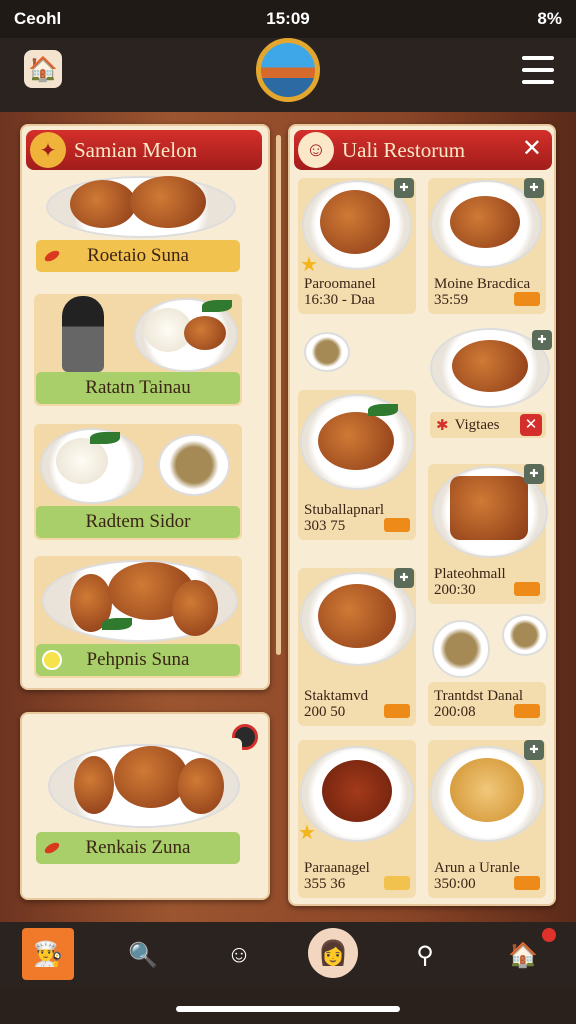 The height and width of the screenshot is (1024, 576). I want to click on menu-card: Stuballapnarl 303 75, so click(357, 465).